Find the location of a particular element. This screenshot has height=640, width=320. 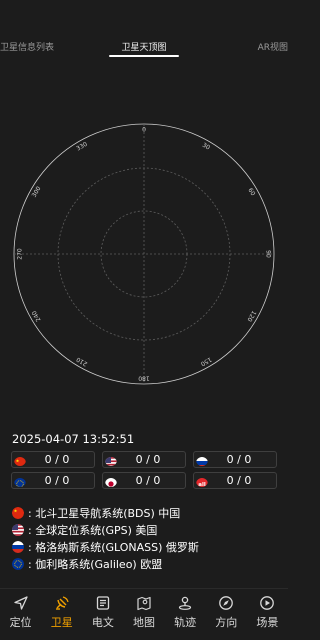

legend-item-bds: : 北斗卫星导航系统(BDS) 中国 is located at coordinates (145, 512).